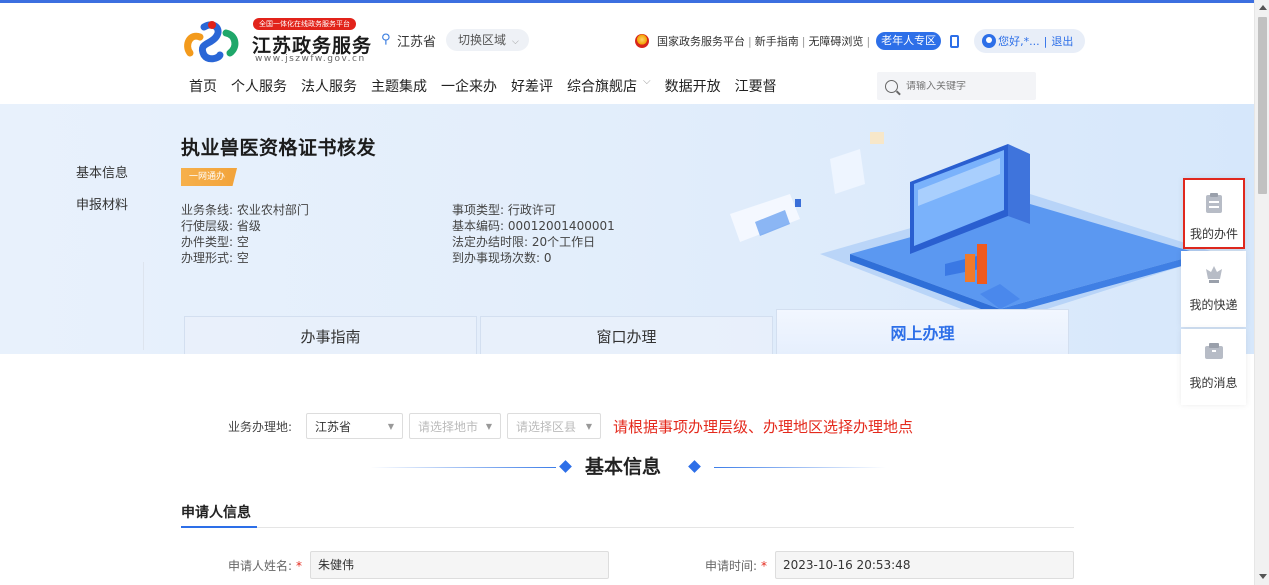 The image size is (1269, 585). Describe the element at coordinates (835, 41) in the screenshot. I see `link-accessibility: 无障碍浏览` at that location.